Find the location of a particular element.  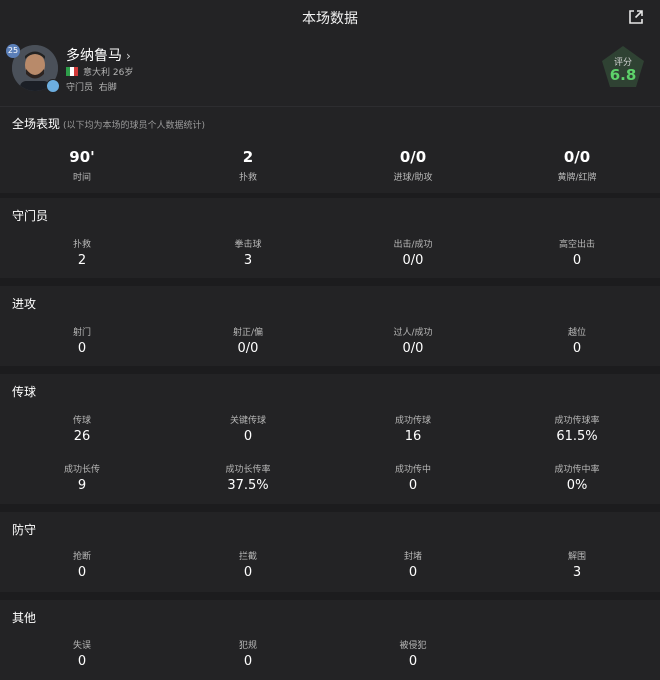

defense-section: 防守 抢断 0 拦截 0 封堵 0 解围 3 is located at coordinates (330, 552).